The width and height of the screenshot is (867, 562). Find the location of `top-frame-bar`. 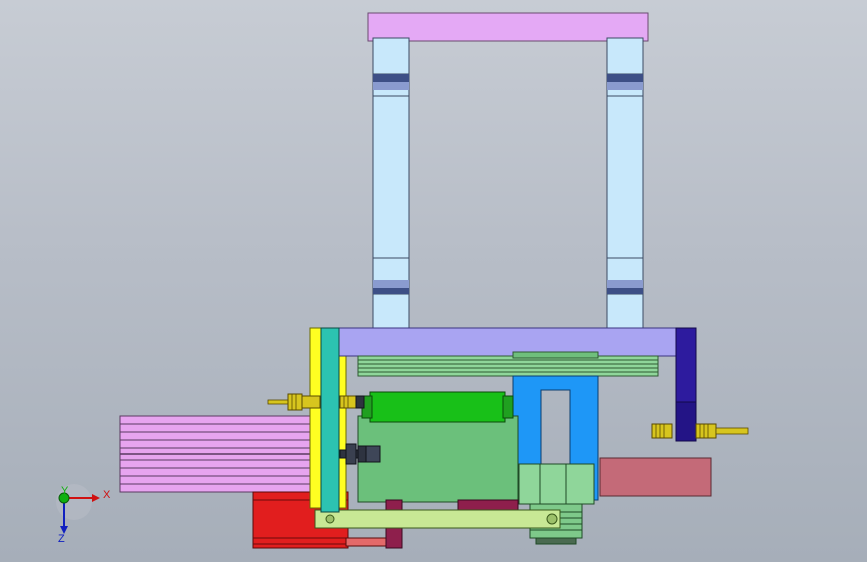

top-frame-bar is located at coordinates (508, 27).